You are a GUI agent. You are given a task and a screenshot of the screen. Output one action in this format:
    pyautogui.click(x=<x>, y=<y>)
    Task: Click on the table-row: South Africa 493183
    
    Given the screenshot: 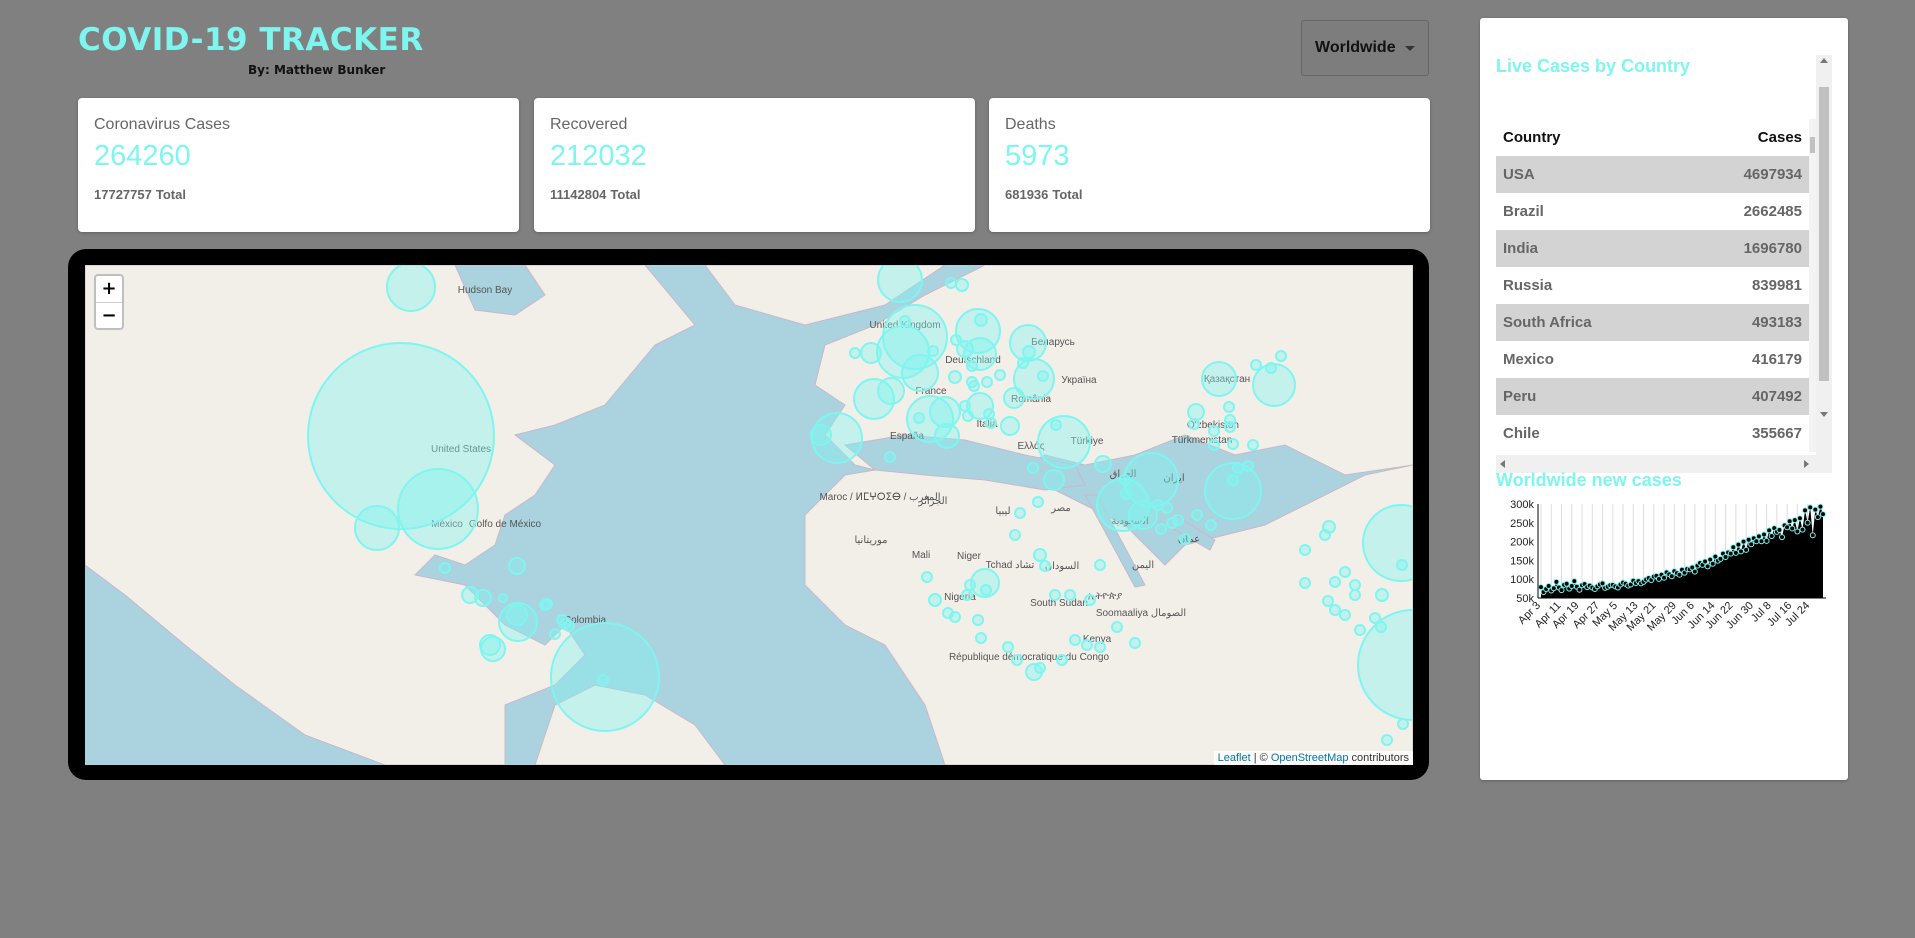 What is the action you would take?
    pyautogui.click(x=1652, y=322)
    